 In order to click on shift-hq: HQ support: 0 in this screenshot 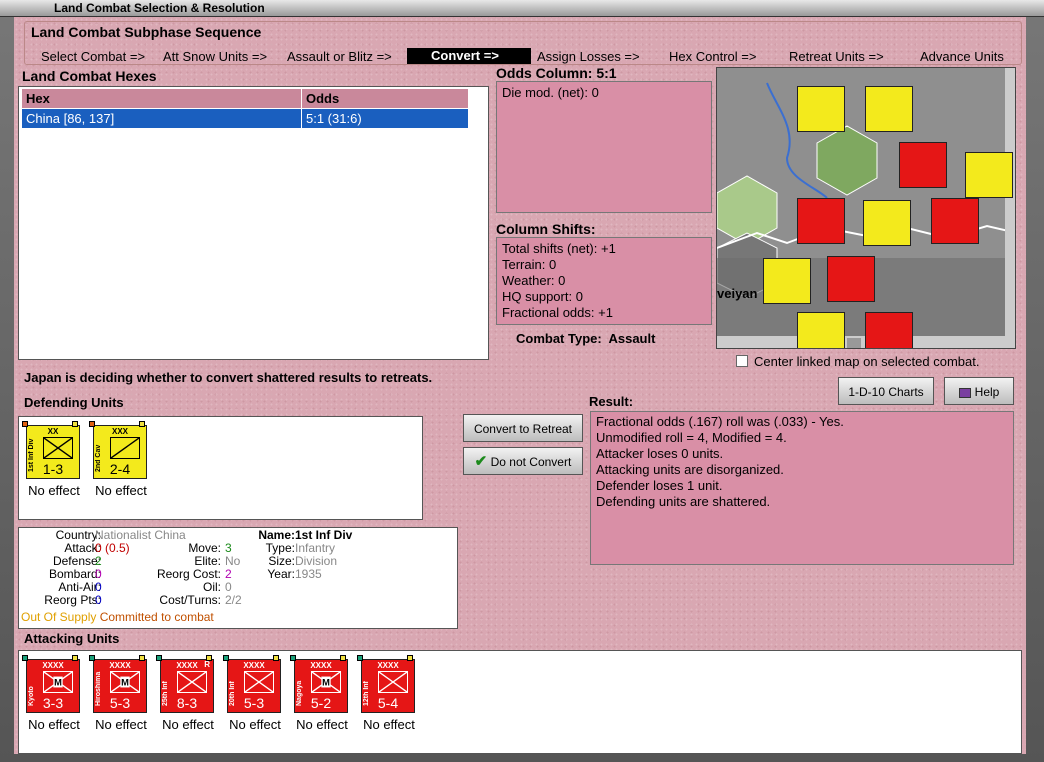, I will do `click(542, 296)`.